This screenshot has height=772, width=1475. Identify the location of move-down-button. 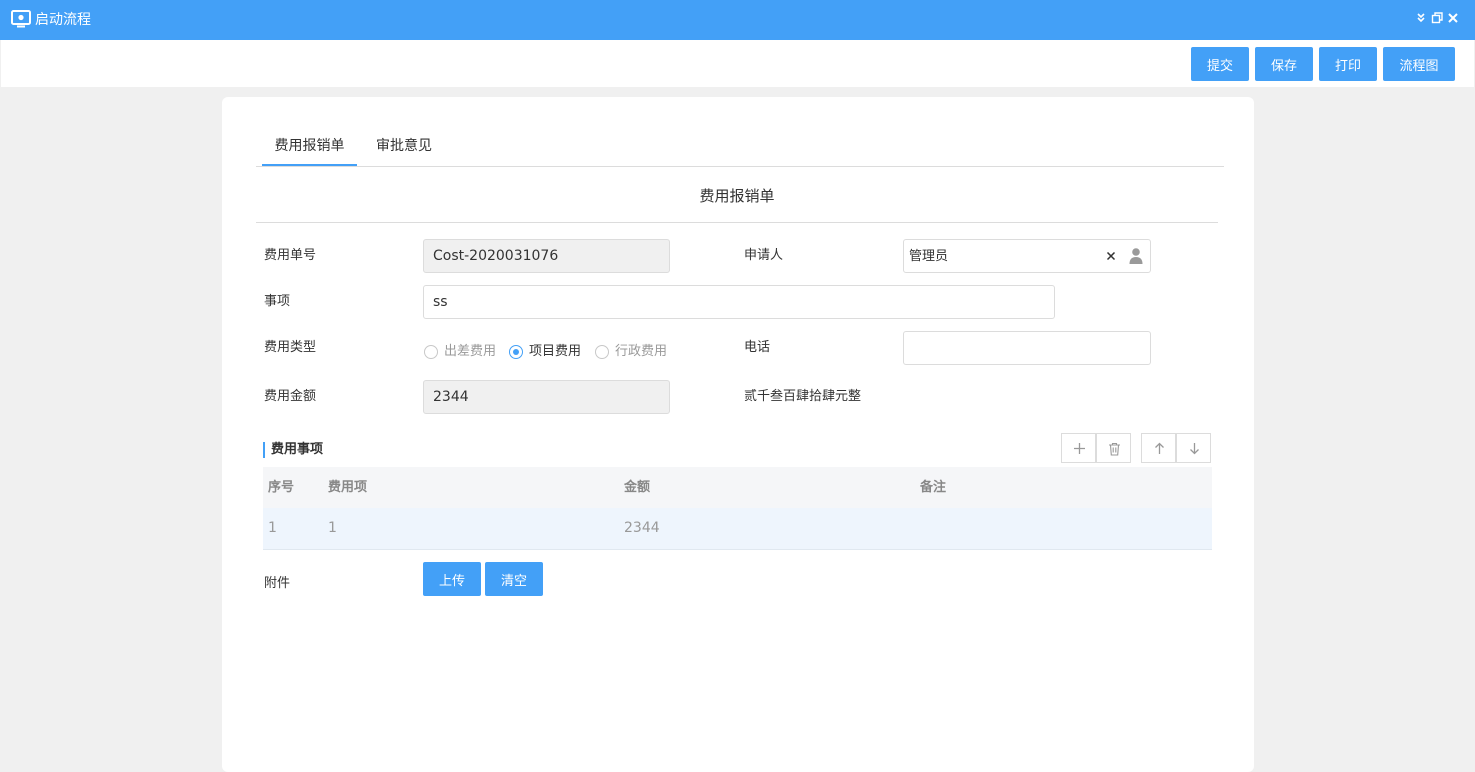
(1193, 448).